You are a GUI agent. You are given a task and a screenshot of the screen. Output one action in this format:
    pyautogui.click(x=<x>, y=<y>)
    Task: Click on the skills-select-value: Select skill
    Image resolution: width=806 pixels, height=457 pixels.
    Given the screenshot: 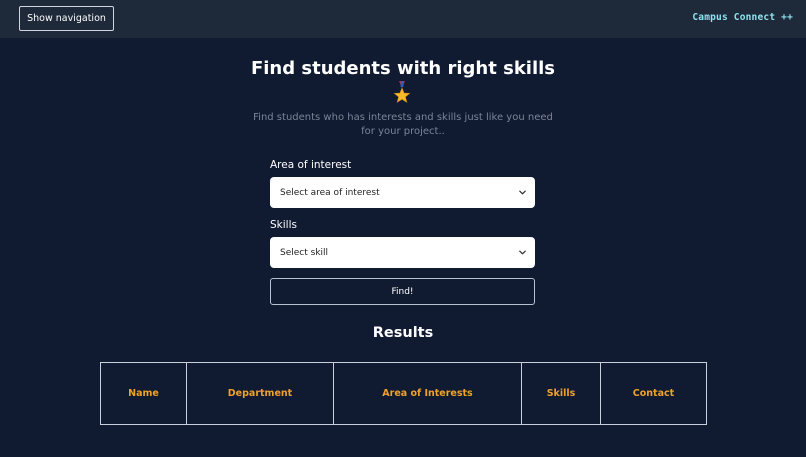 What is the action you would take?
    pyautogui.click(x=304, y=252)
    